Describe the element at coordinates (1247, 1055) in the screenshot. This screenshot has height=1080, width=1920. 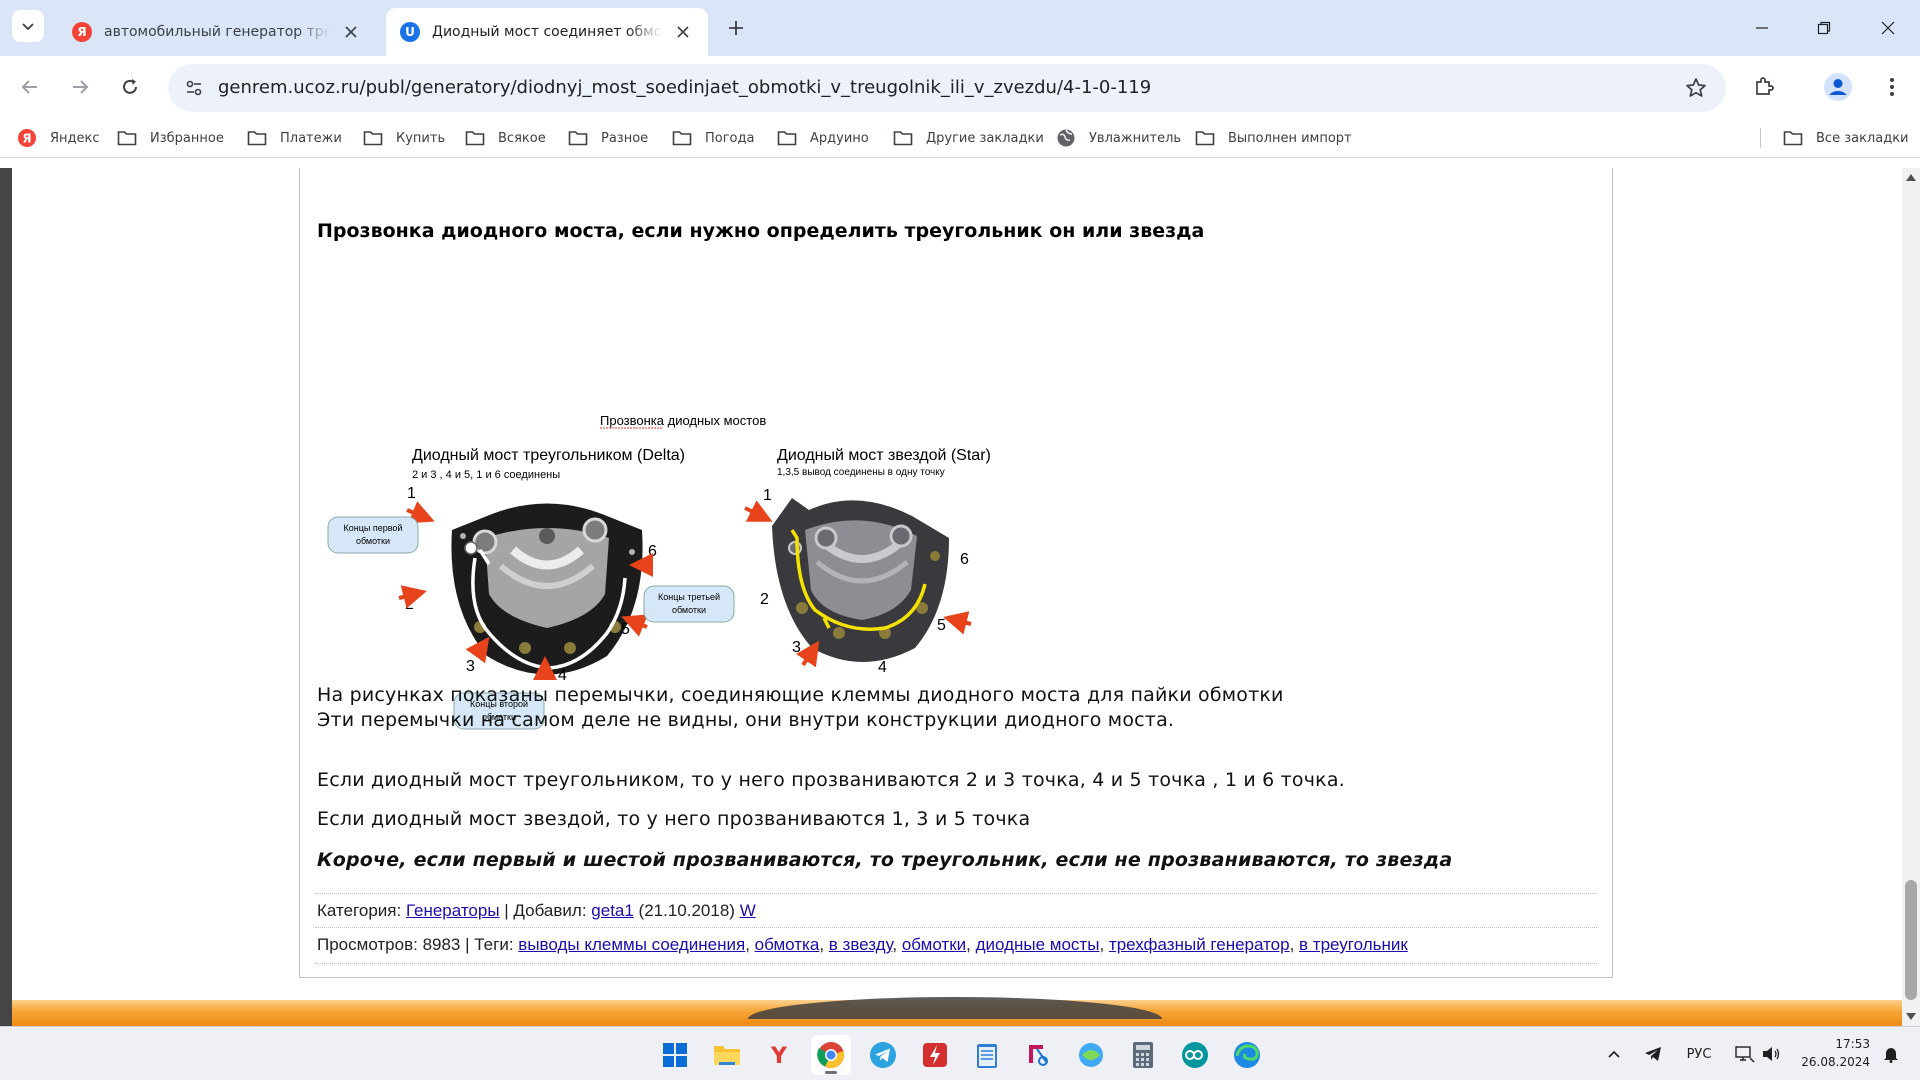
I see `edge-icon` at that location.